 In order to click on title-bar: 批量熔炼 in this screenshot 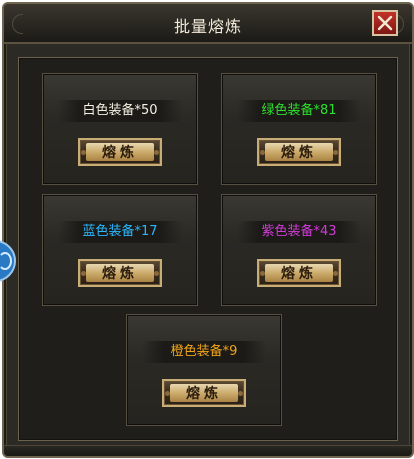, I will do `click(208, 24)`.